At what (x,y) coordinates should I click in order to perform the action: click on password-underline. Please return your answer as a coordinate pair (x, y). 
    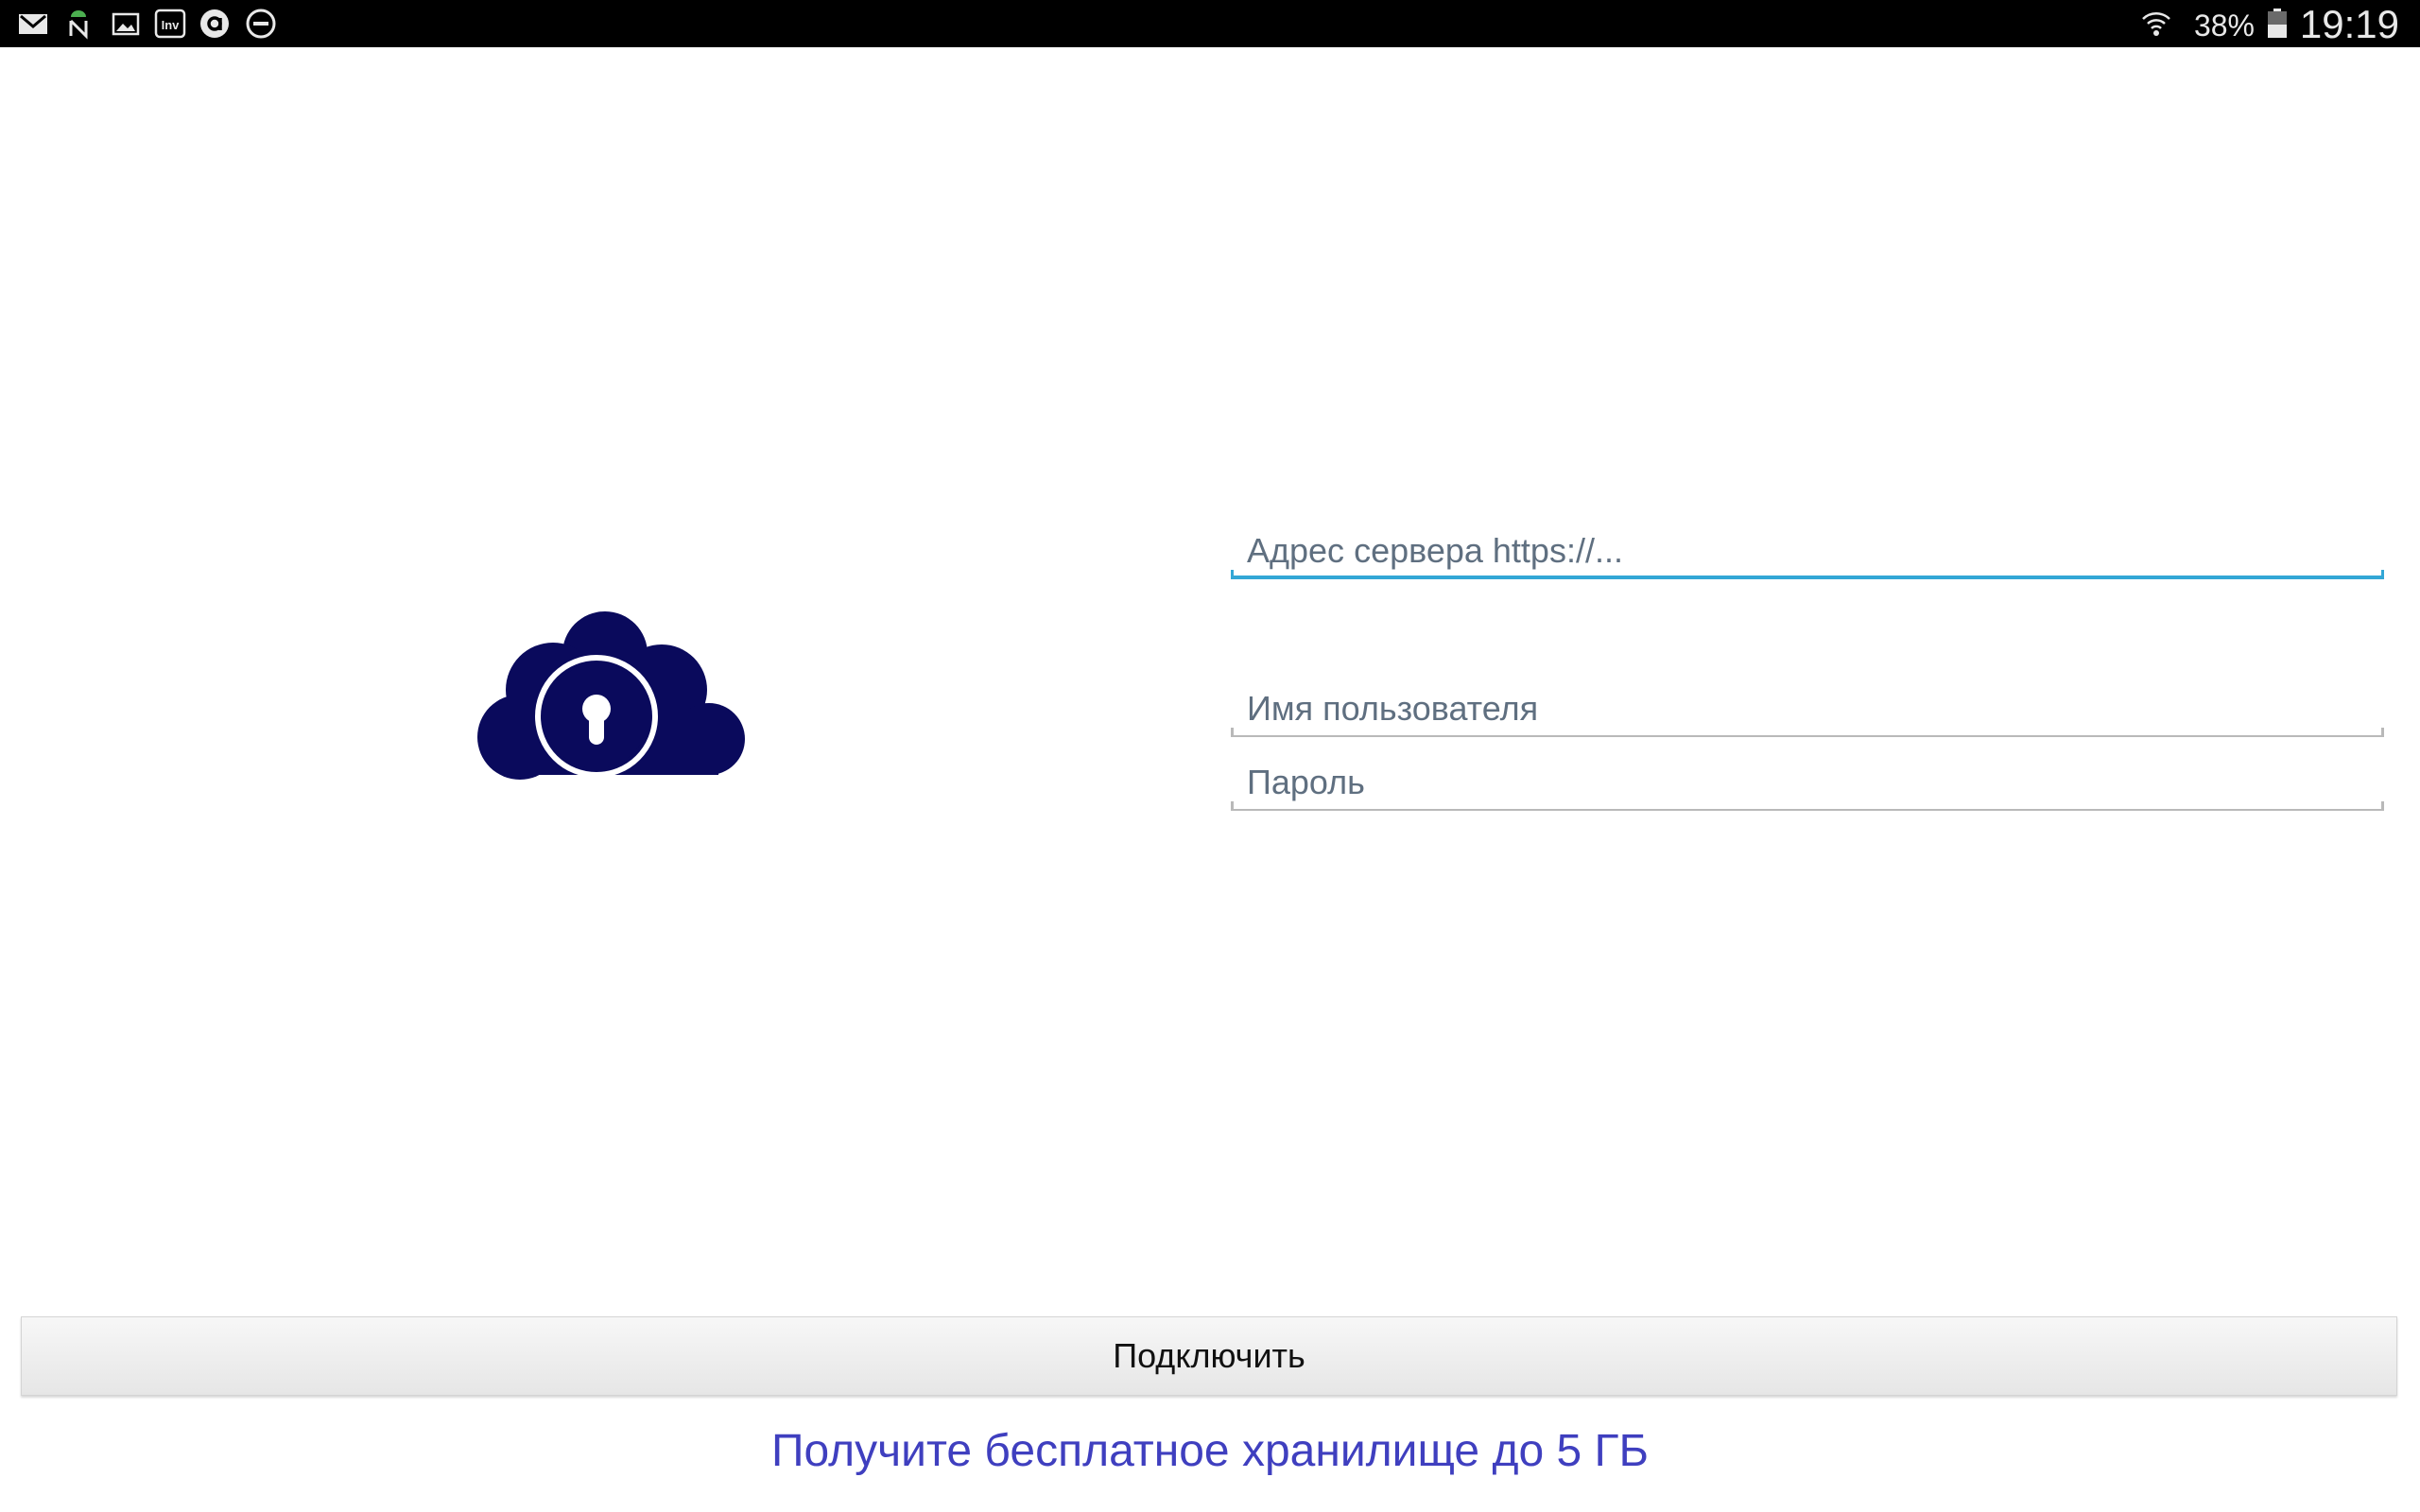
    Looking at the image, I should click on (1808, 810).